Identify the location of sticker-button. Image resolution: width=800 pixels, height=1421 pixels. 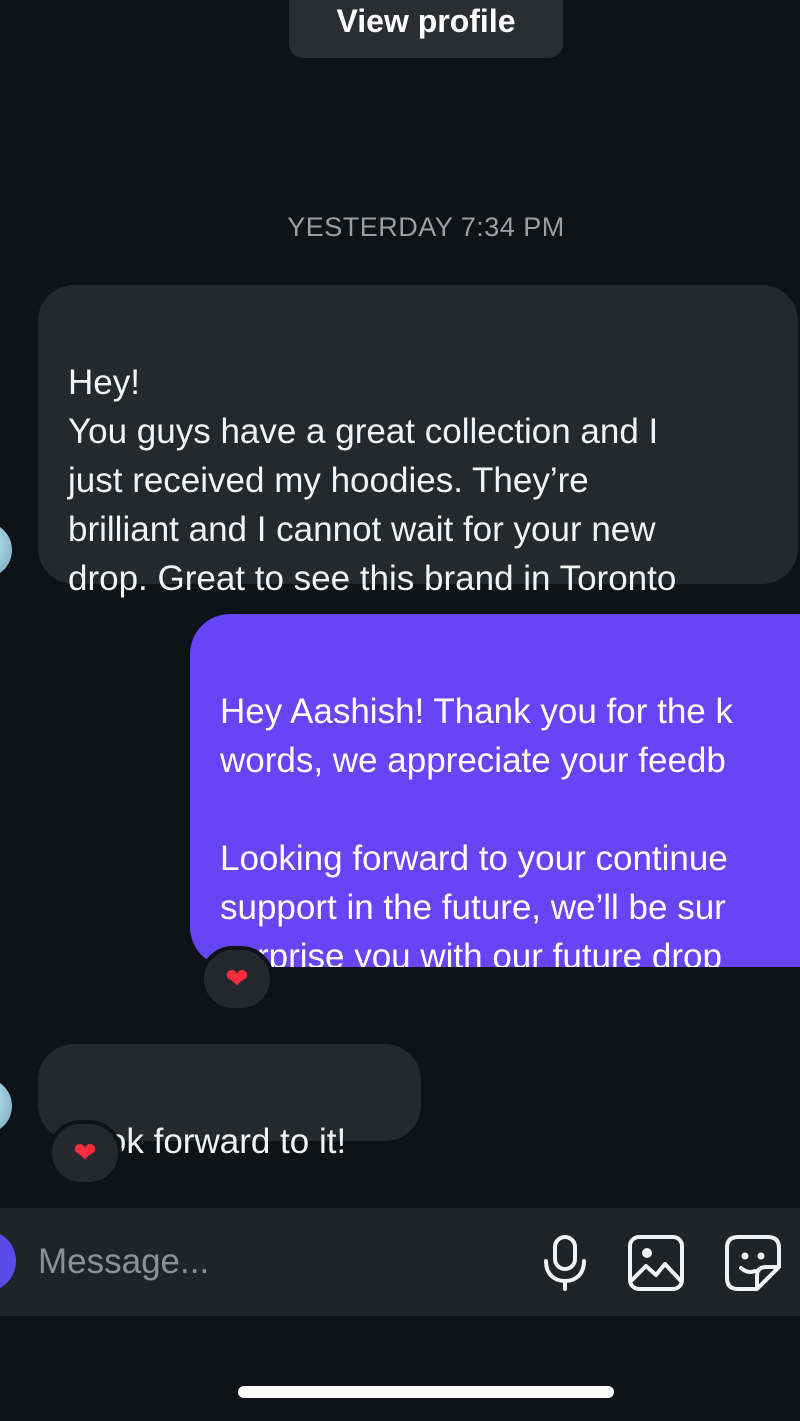
(753, 1263).